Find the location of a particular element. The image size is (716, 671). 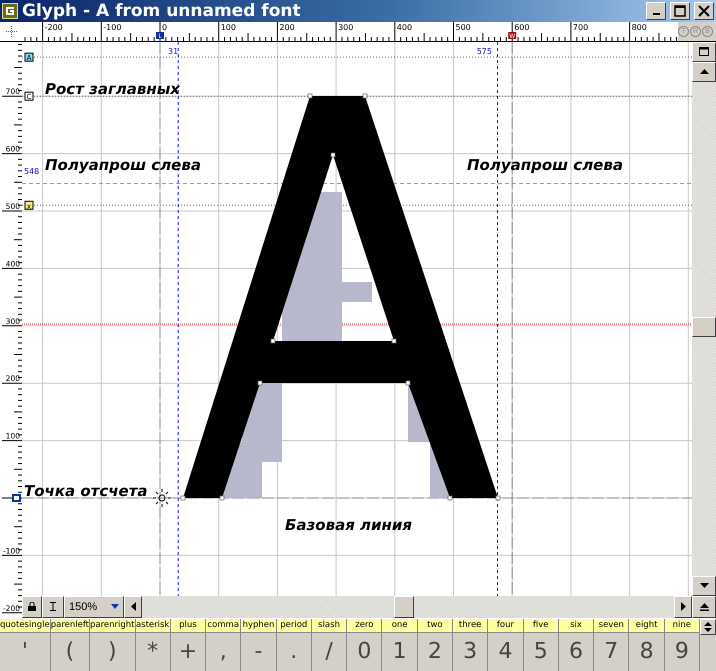

ruler-label: -200 is located at coordinates (53, 27).